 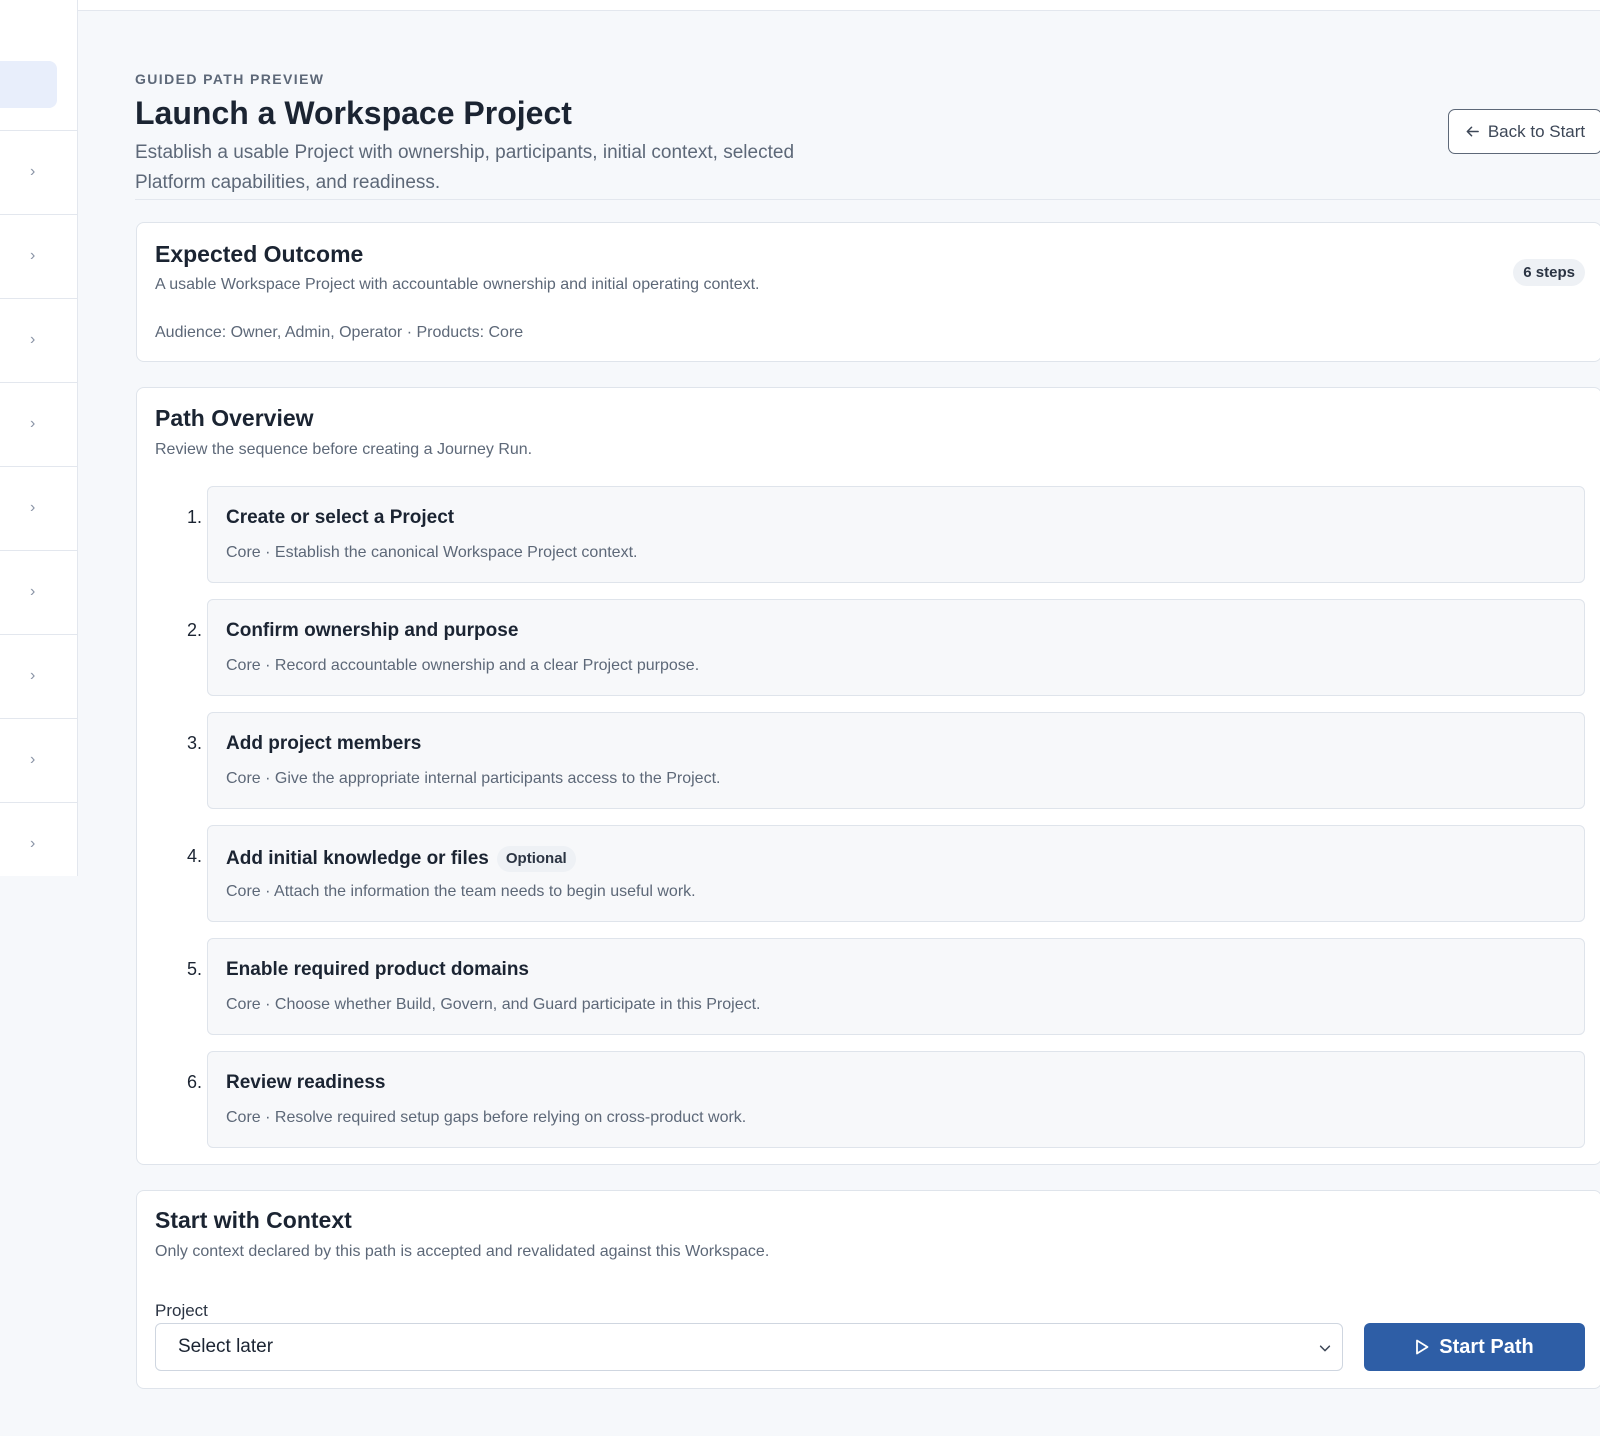 What do you see at coordinates (181, 1310) in the screenshot?
I see `project-field-label: Project` at bounding box center [181, 1310].